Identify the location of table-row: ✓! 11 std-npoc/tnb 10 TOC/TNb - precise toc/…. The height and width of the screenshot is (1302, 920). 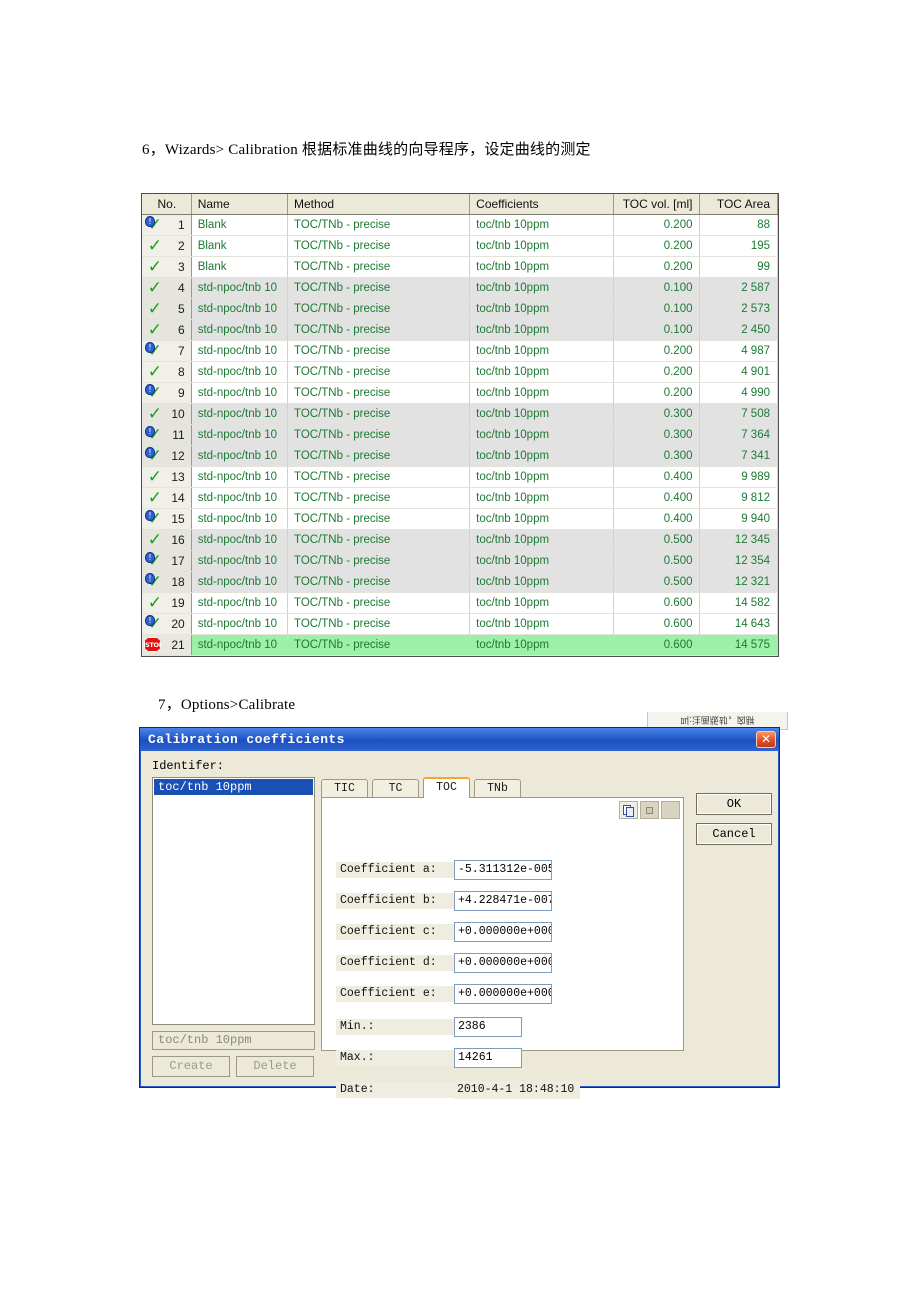
(460, 435).